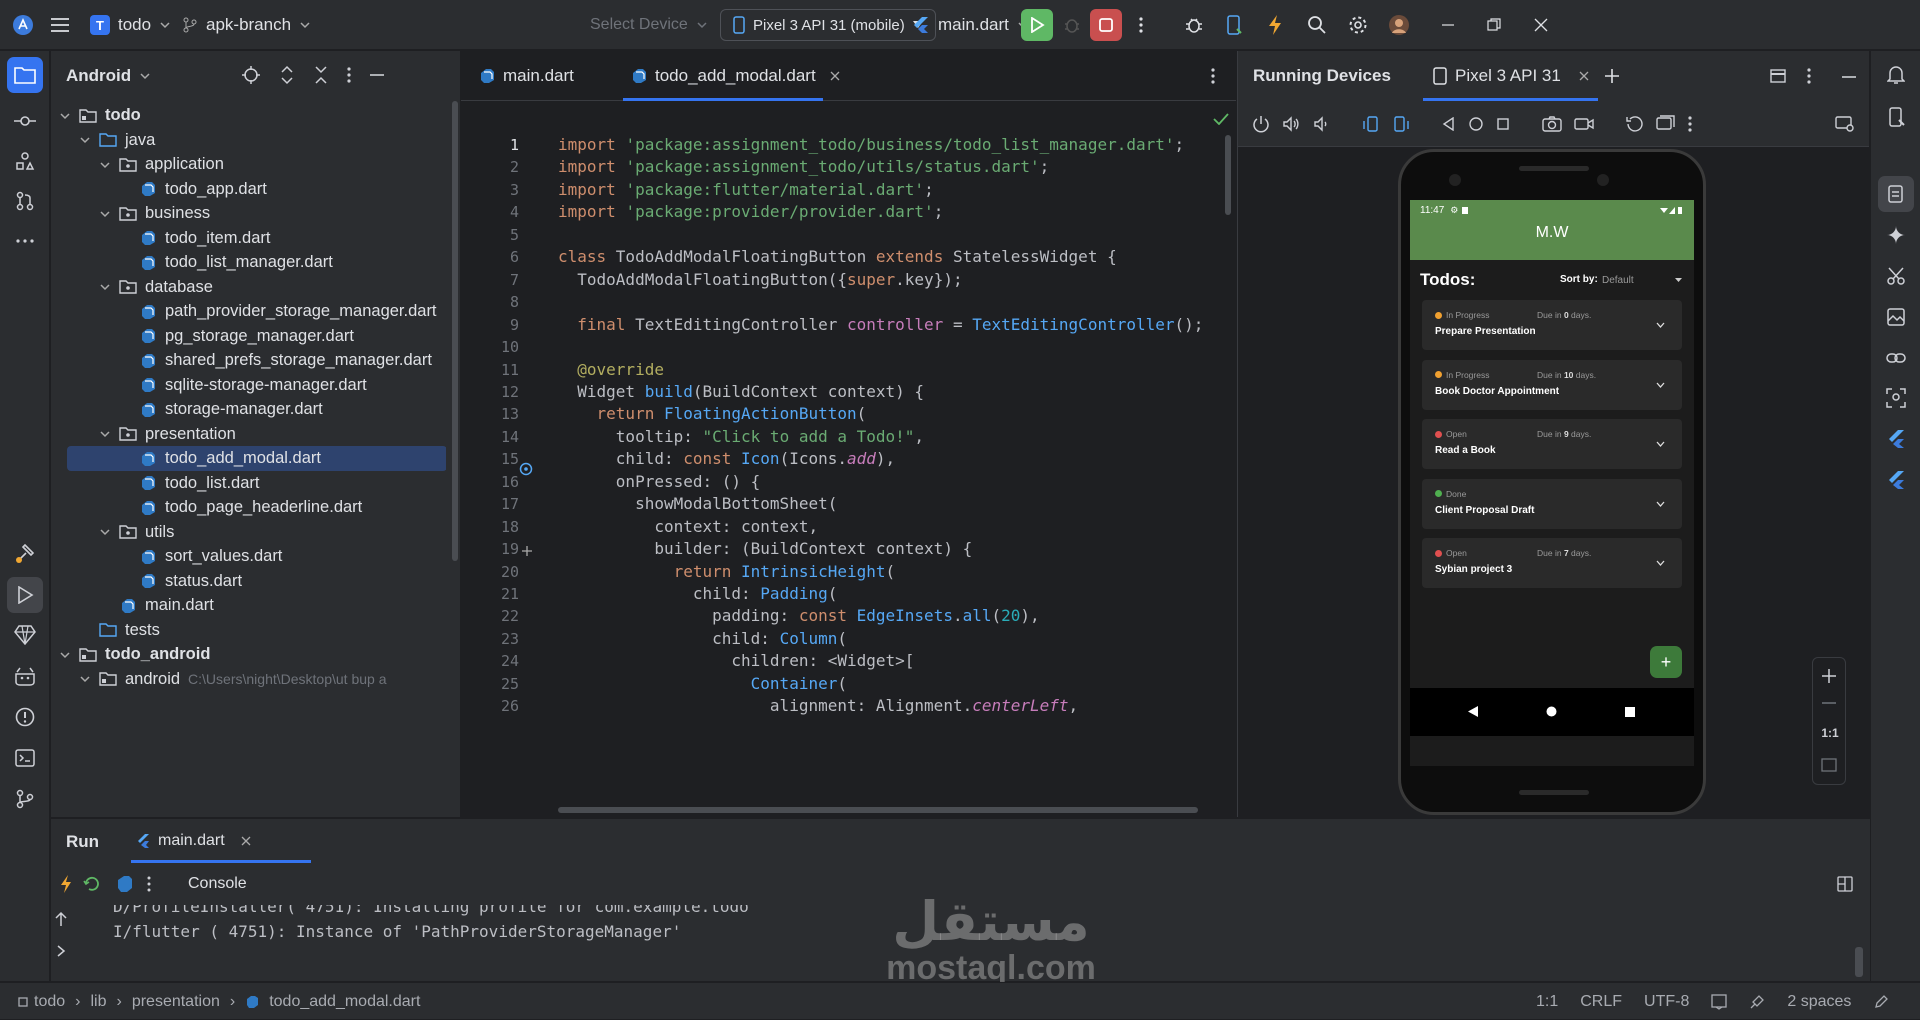 The image size is (1920, 1020). I want to click on breadcrumb-item: todo_add_modal.dart, so click(344, 1002).